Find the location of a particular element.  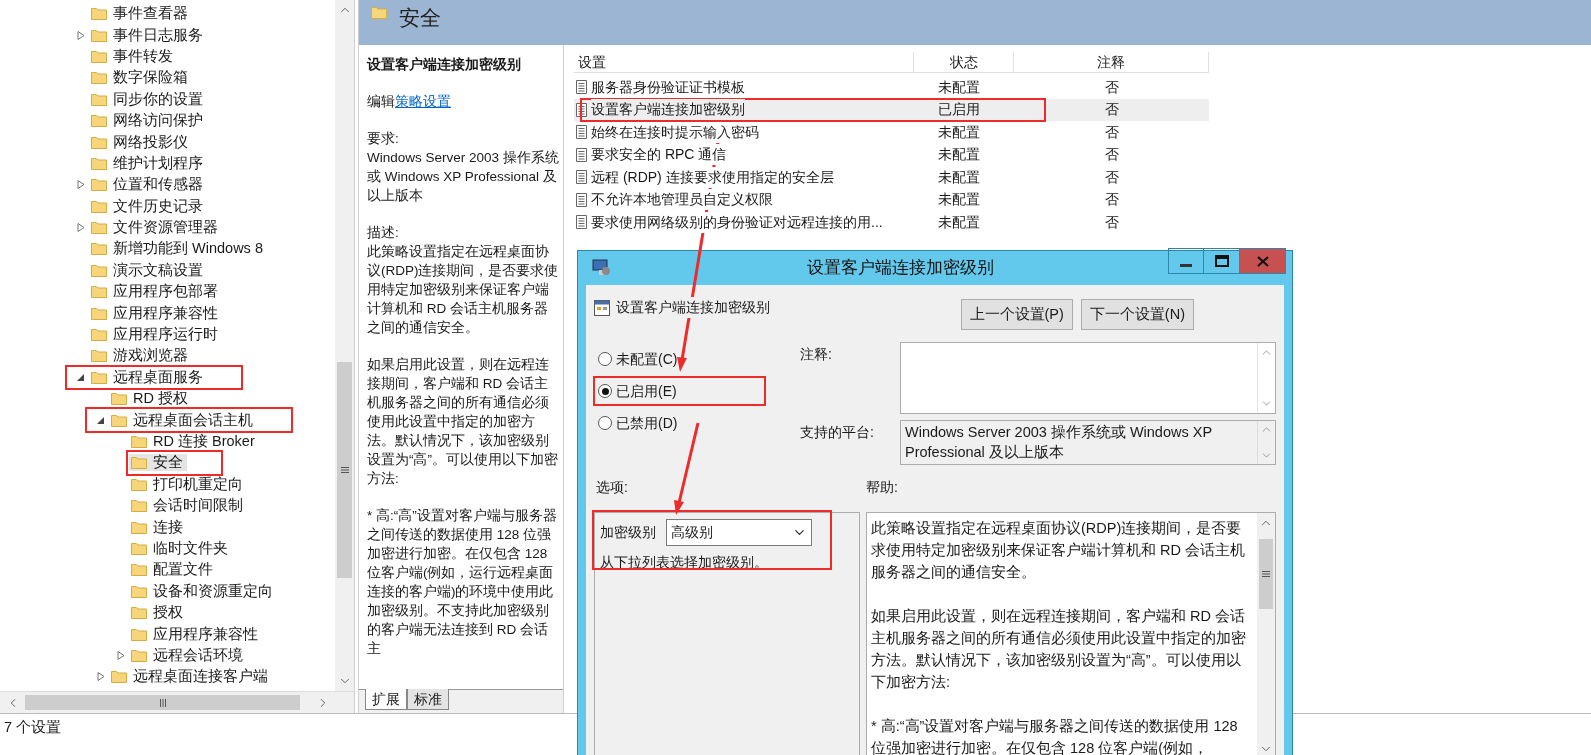

radio-option: 已禁用(D) is located at coordinates (696, 423).